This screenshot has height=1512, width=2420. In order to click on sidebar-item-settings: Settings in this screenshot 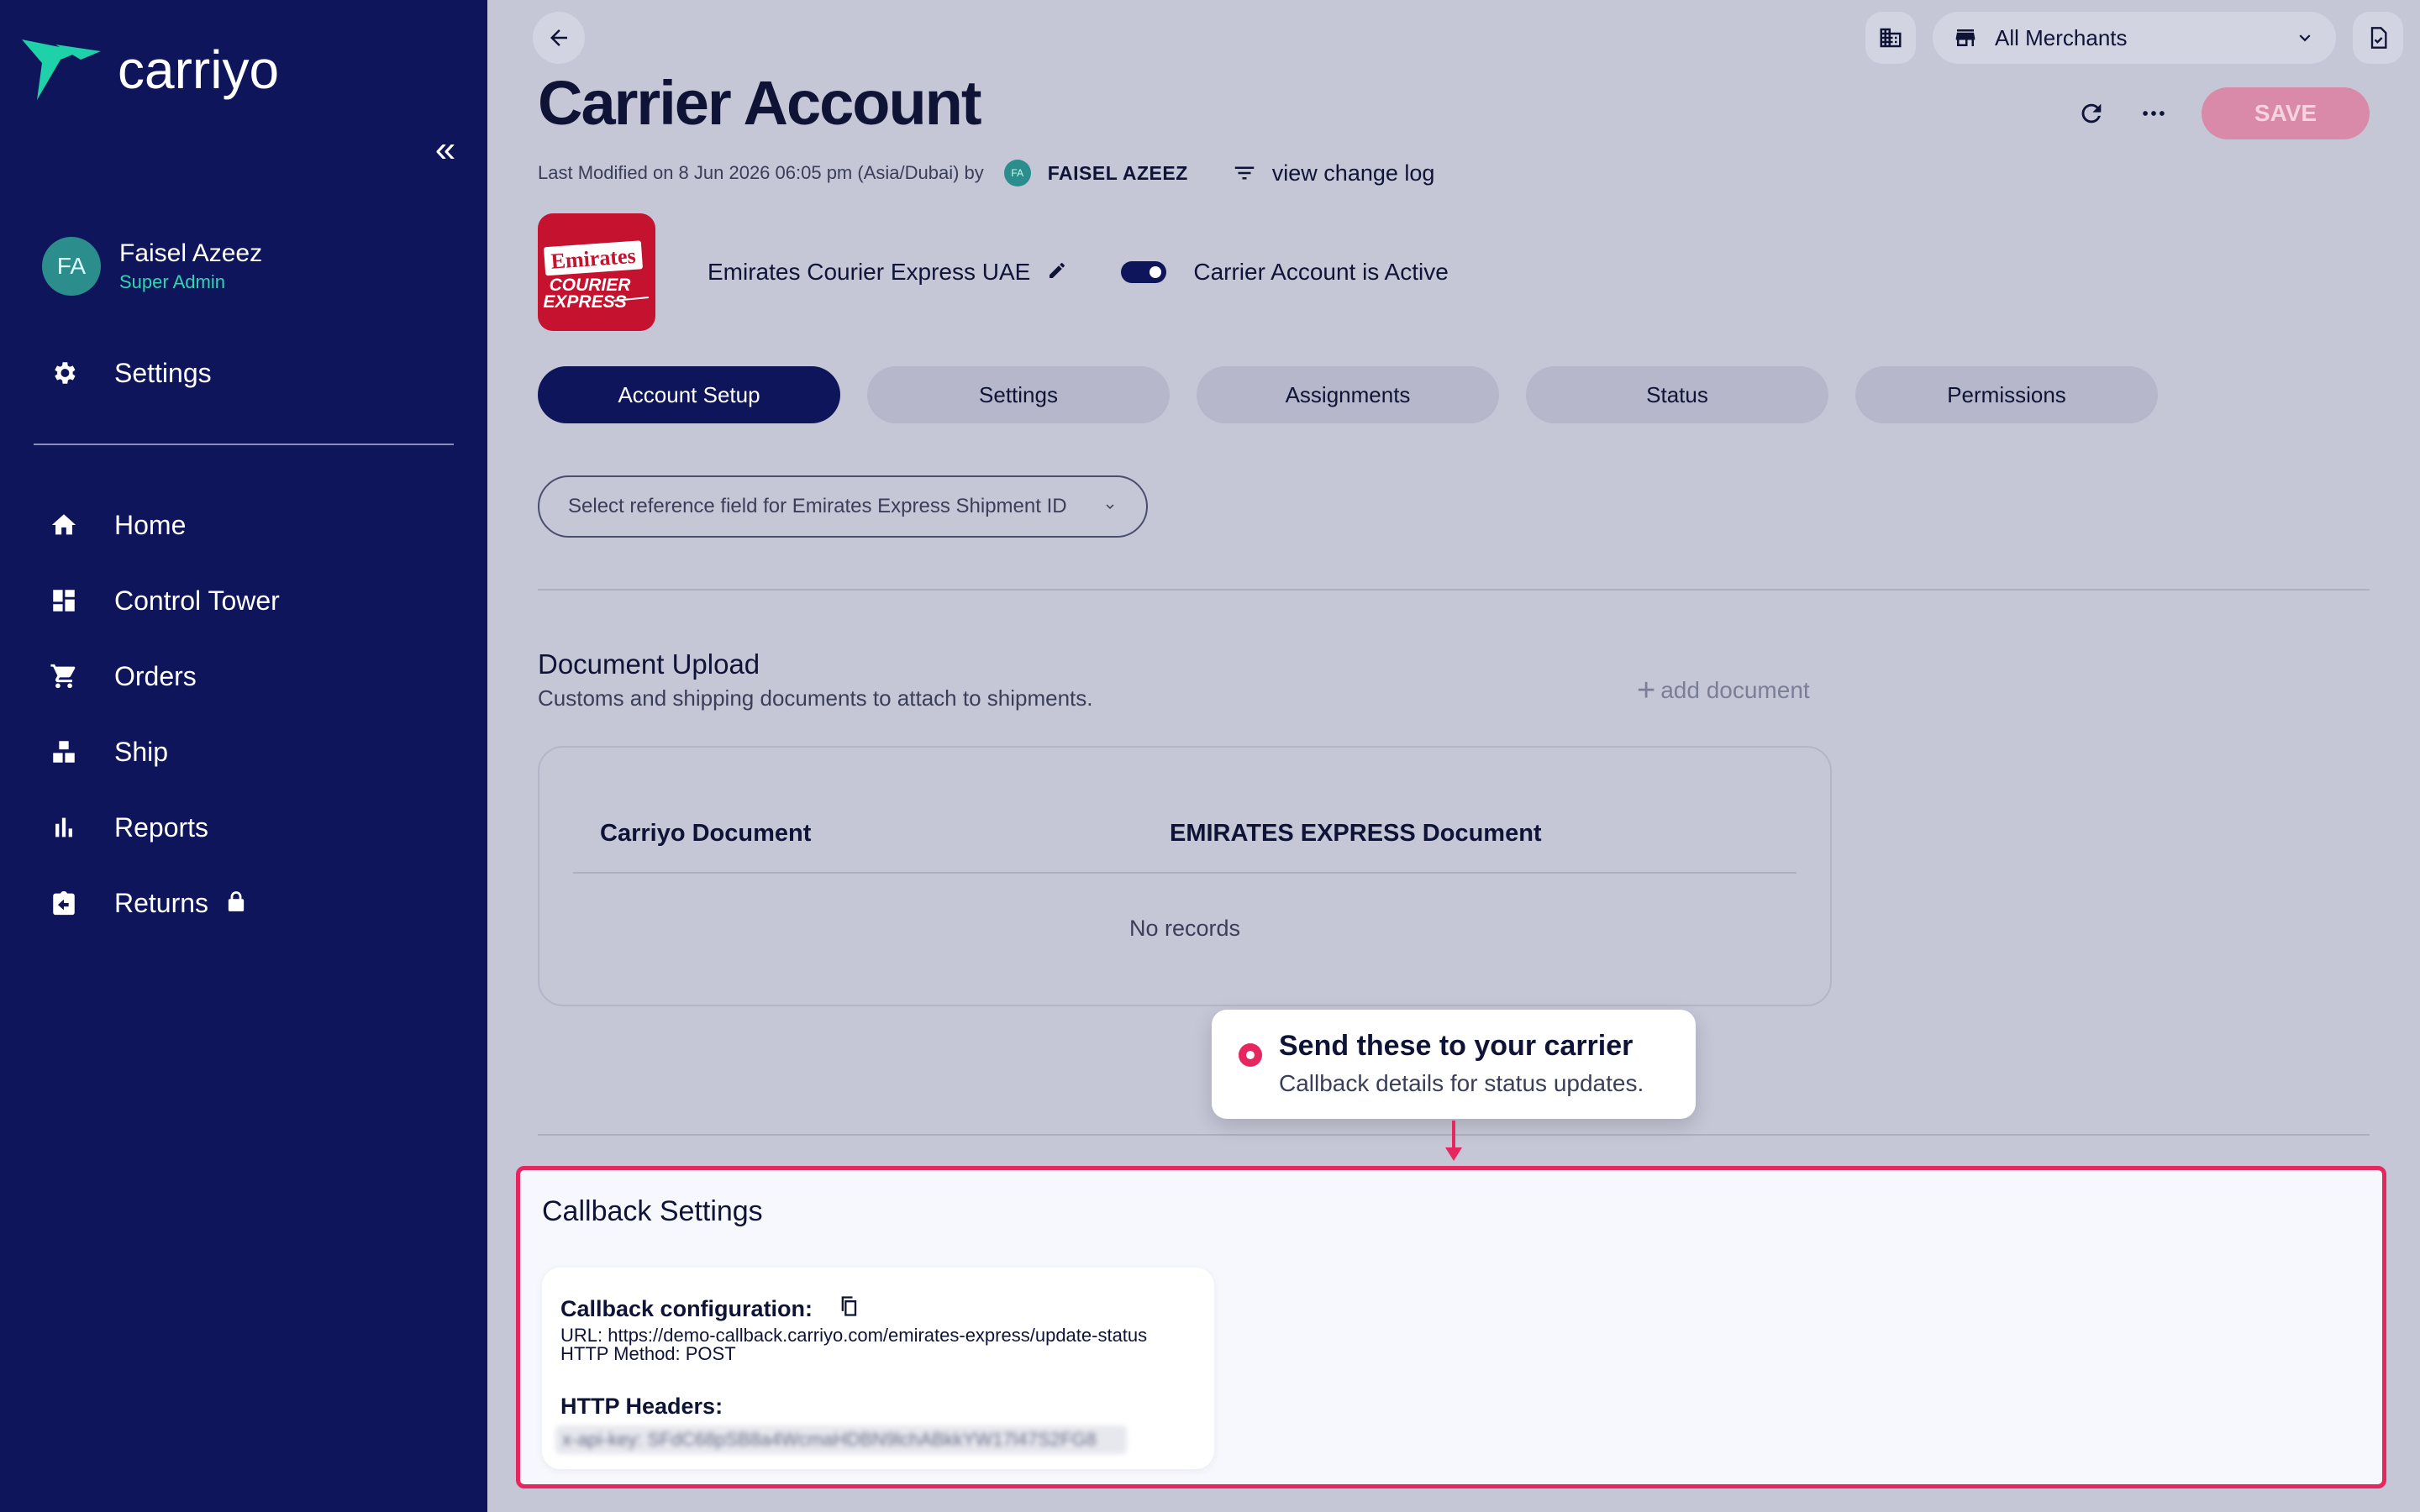, I will do `click(129, 373)`.